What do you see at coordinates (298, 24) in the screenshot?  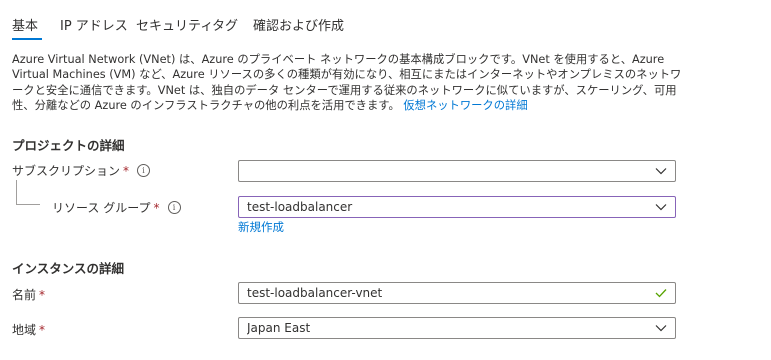 I see `tab-review-create: 確認および作成` at bounding box center [298, 24].